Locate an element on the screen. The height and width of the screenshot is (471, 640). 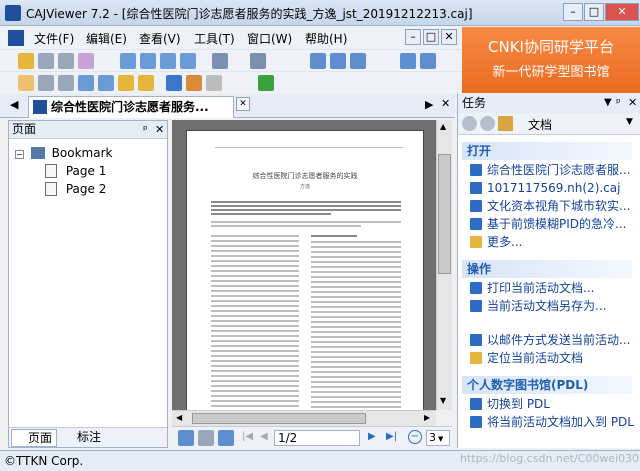
pen-icon is located at coordinates (174, 83).